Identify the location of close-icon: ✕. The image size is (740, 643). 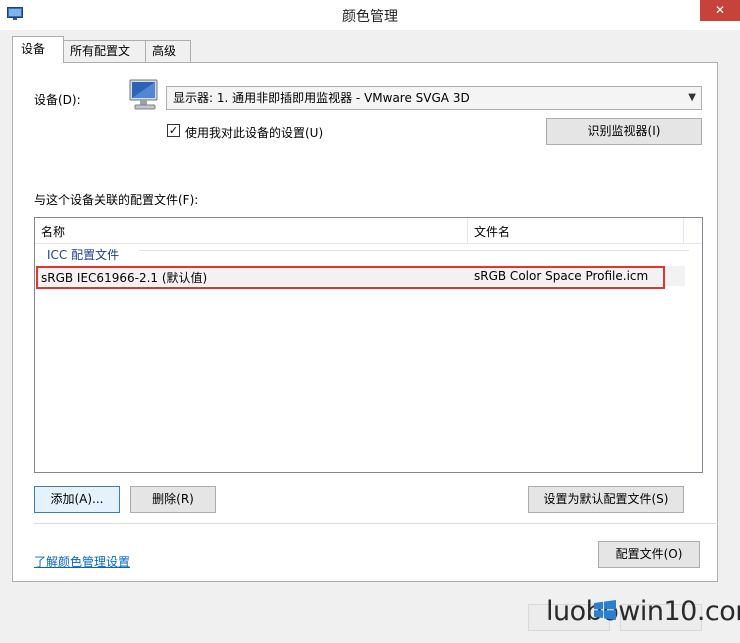
(720, 10).